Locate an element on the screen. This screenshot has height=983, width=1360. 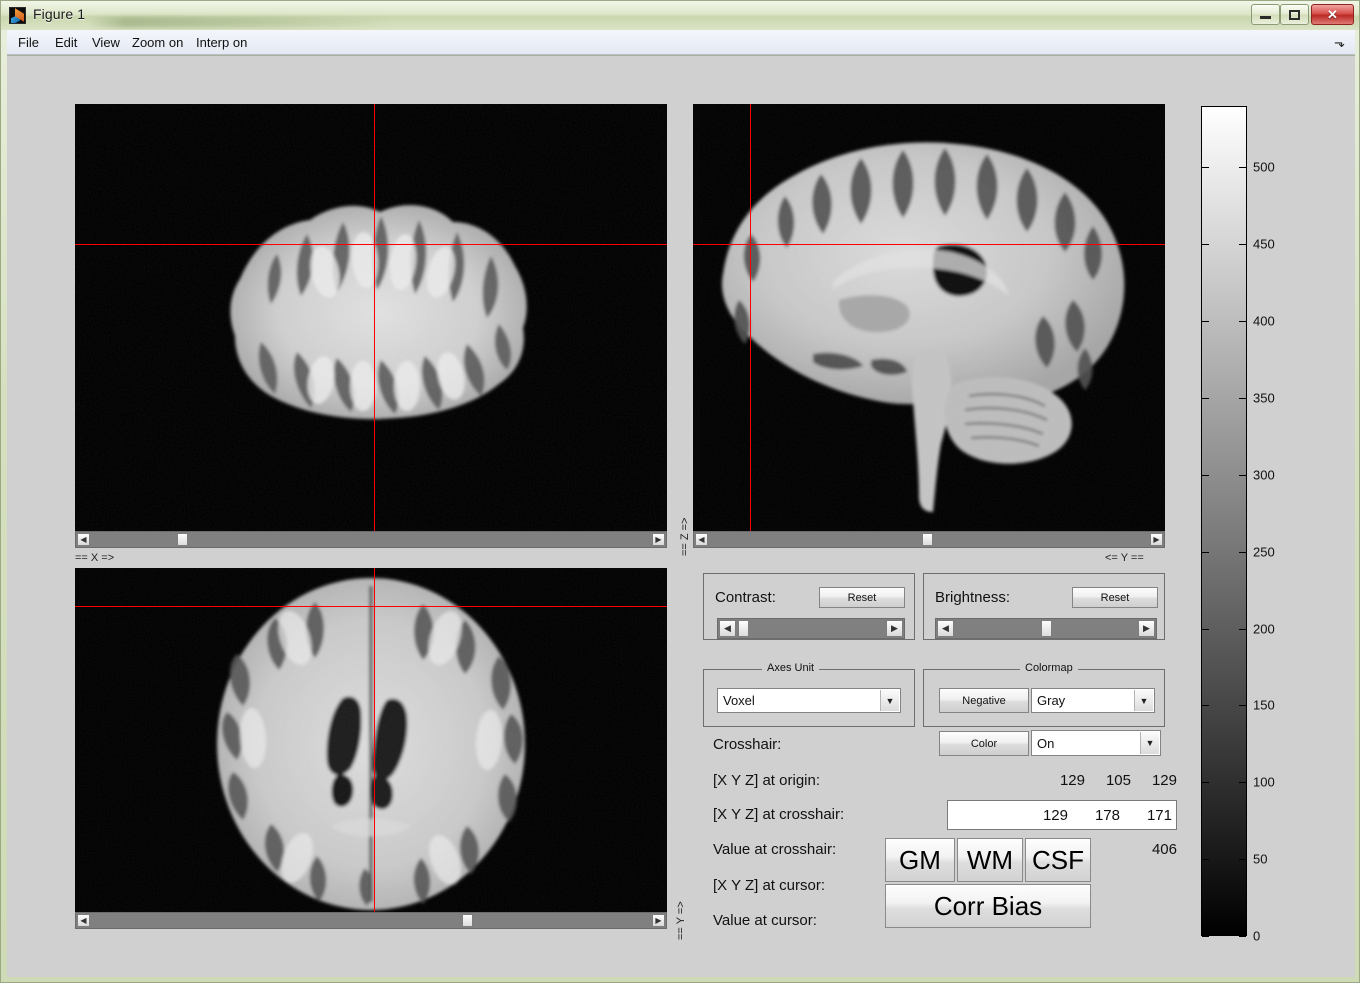
minimize-button is located at coordinates (1265, 14).